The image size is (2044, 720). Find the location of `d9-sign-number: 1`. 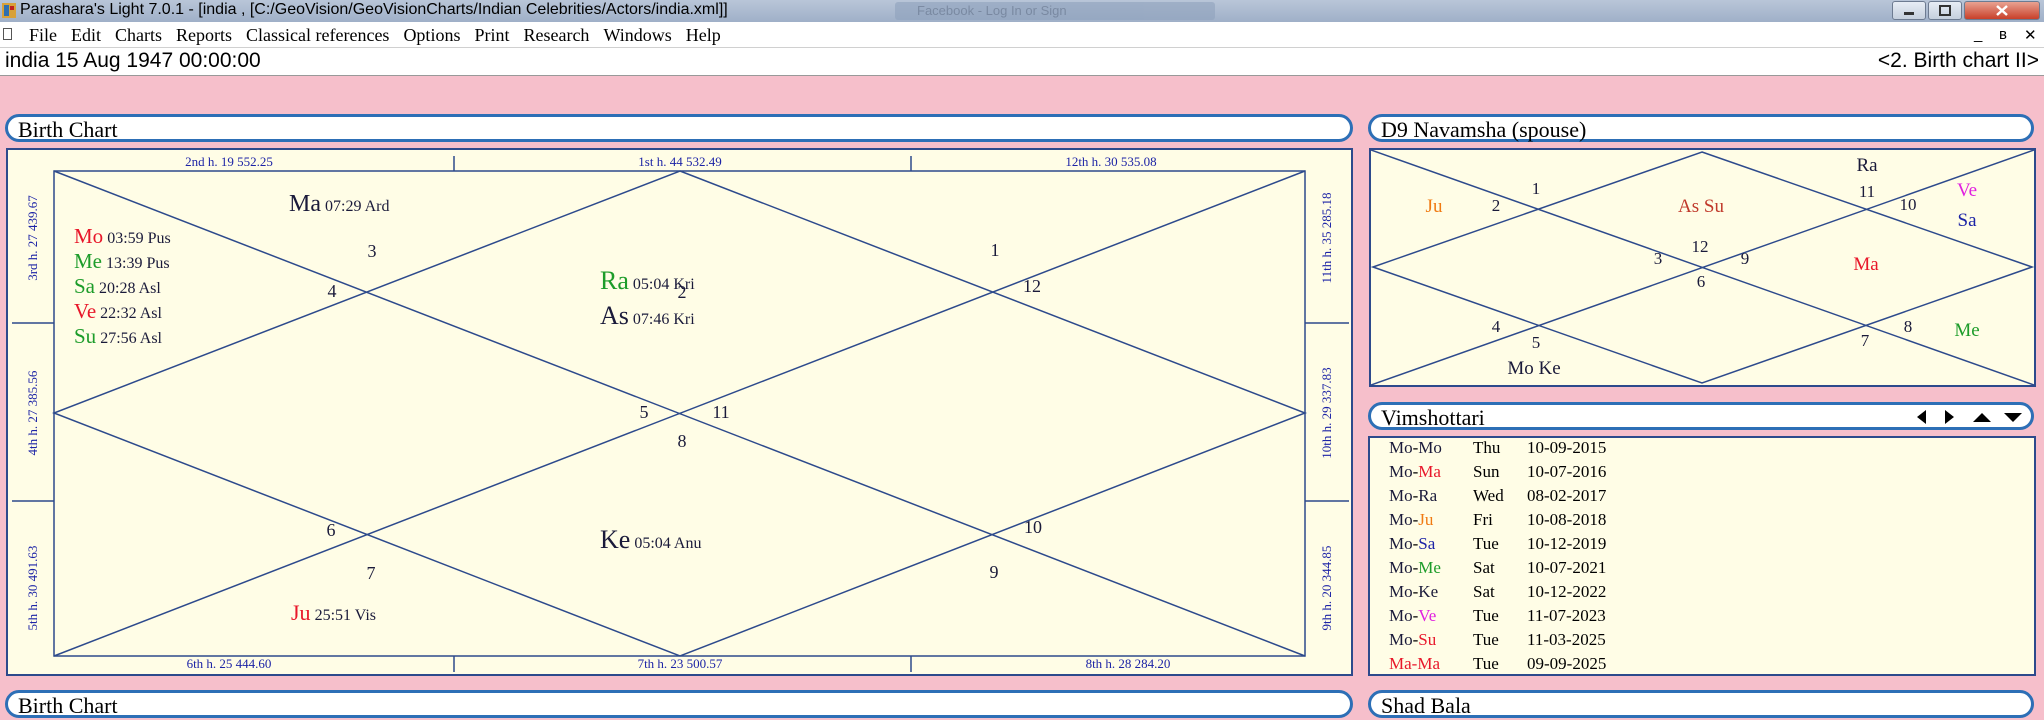

d9-sign-number: 1 is located at coordinates (1536, 188).